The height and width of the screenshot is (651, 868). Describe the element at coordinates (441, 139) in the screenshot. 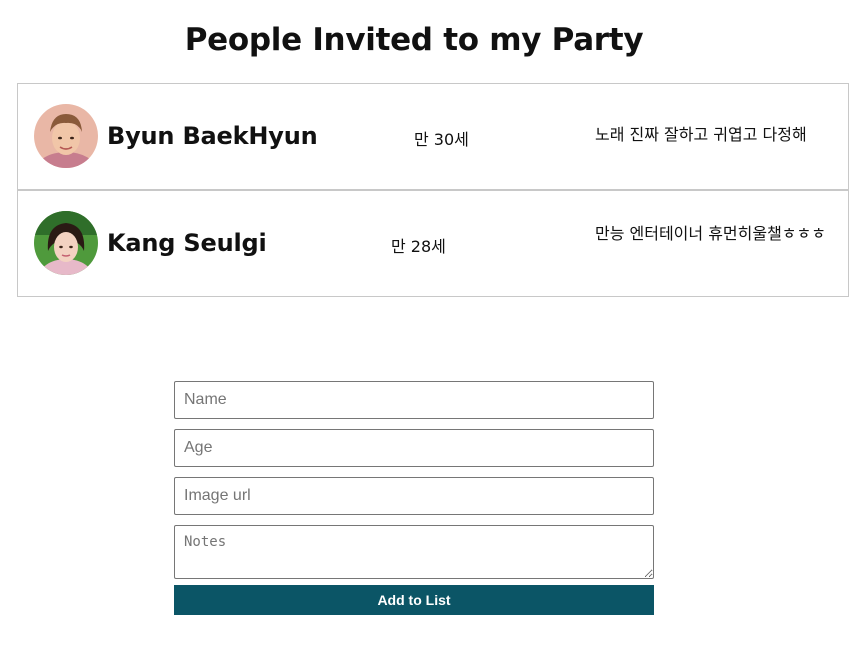

I see `person-age: 만 30세` at that location.